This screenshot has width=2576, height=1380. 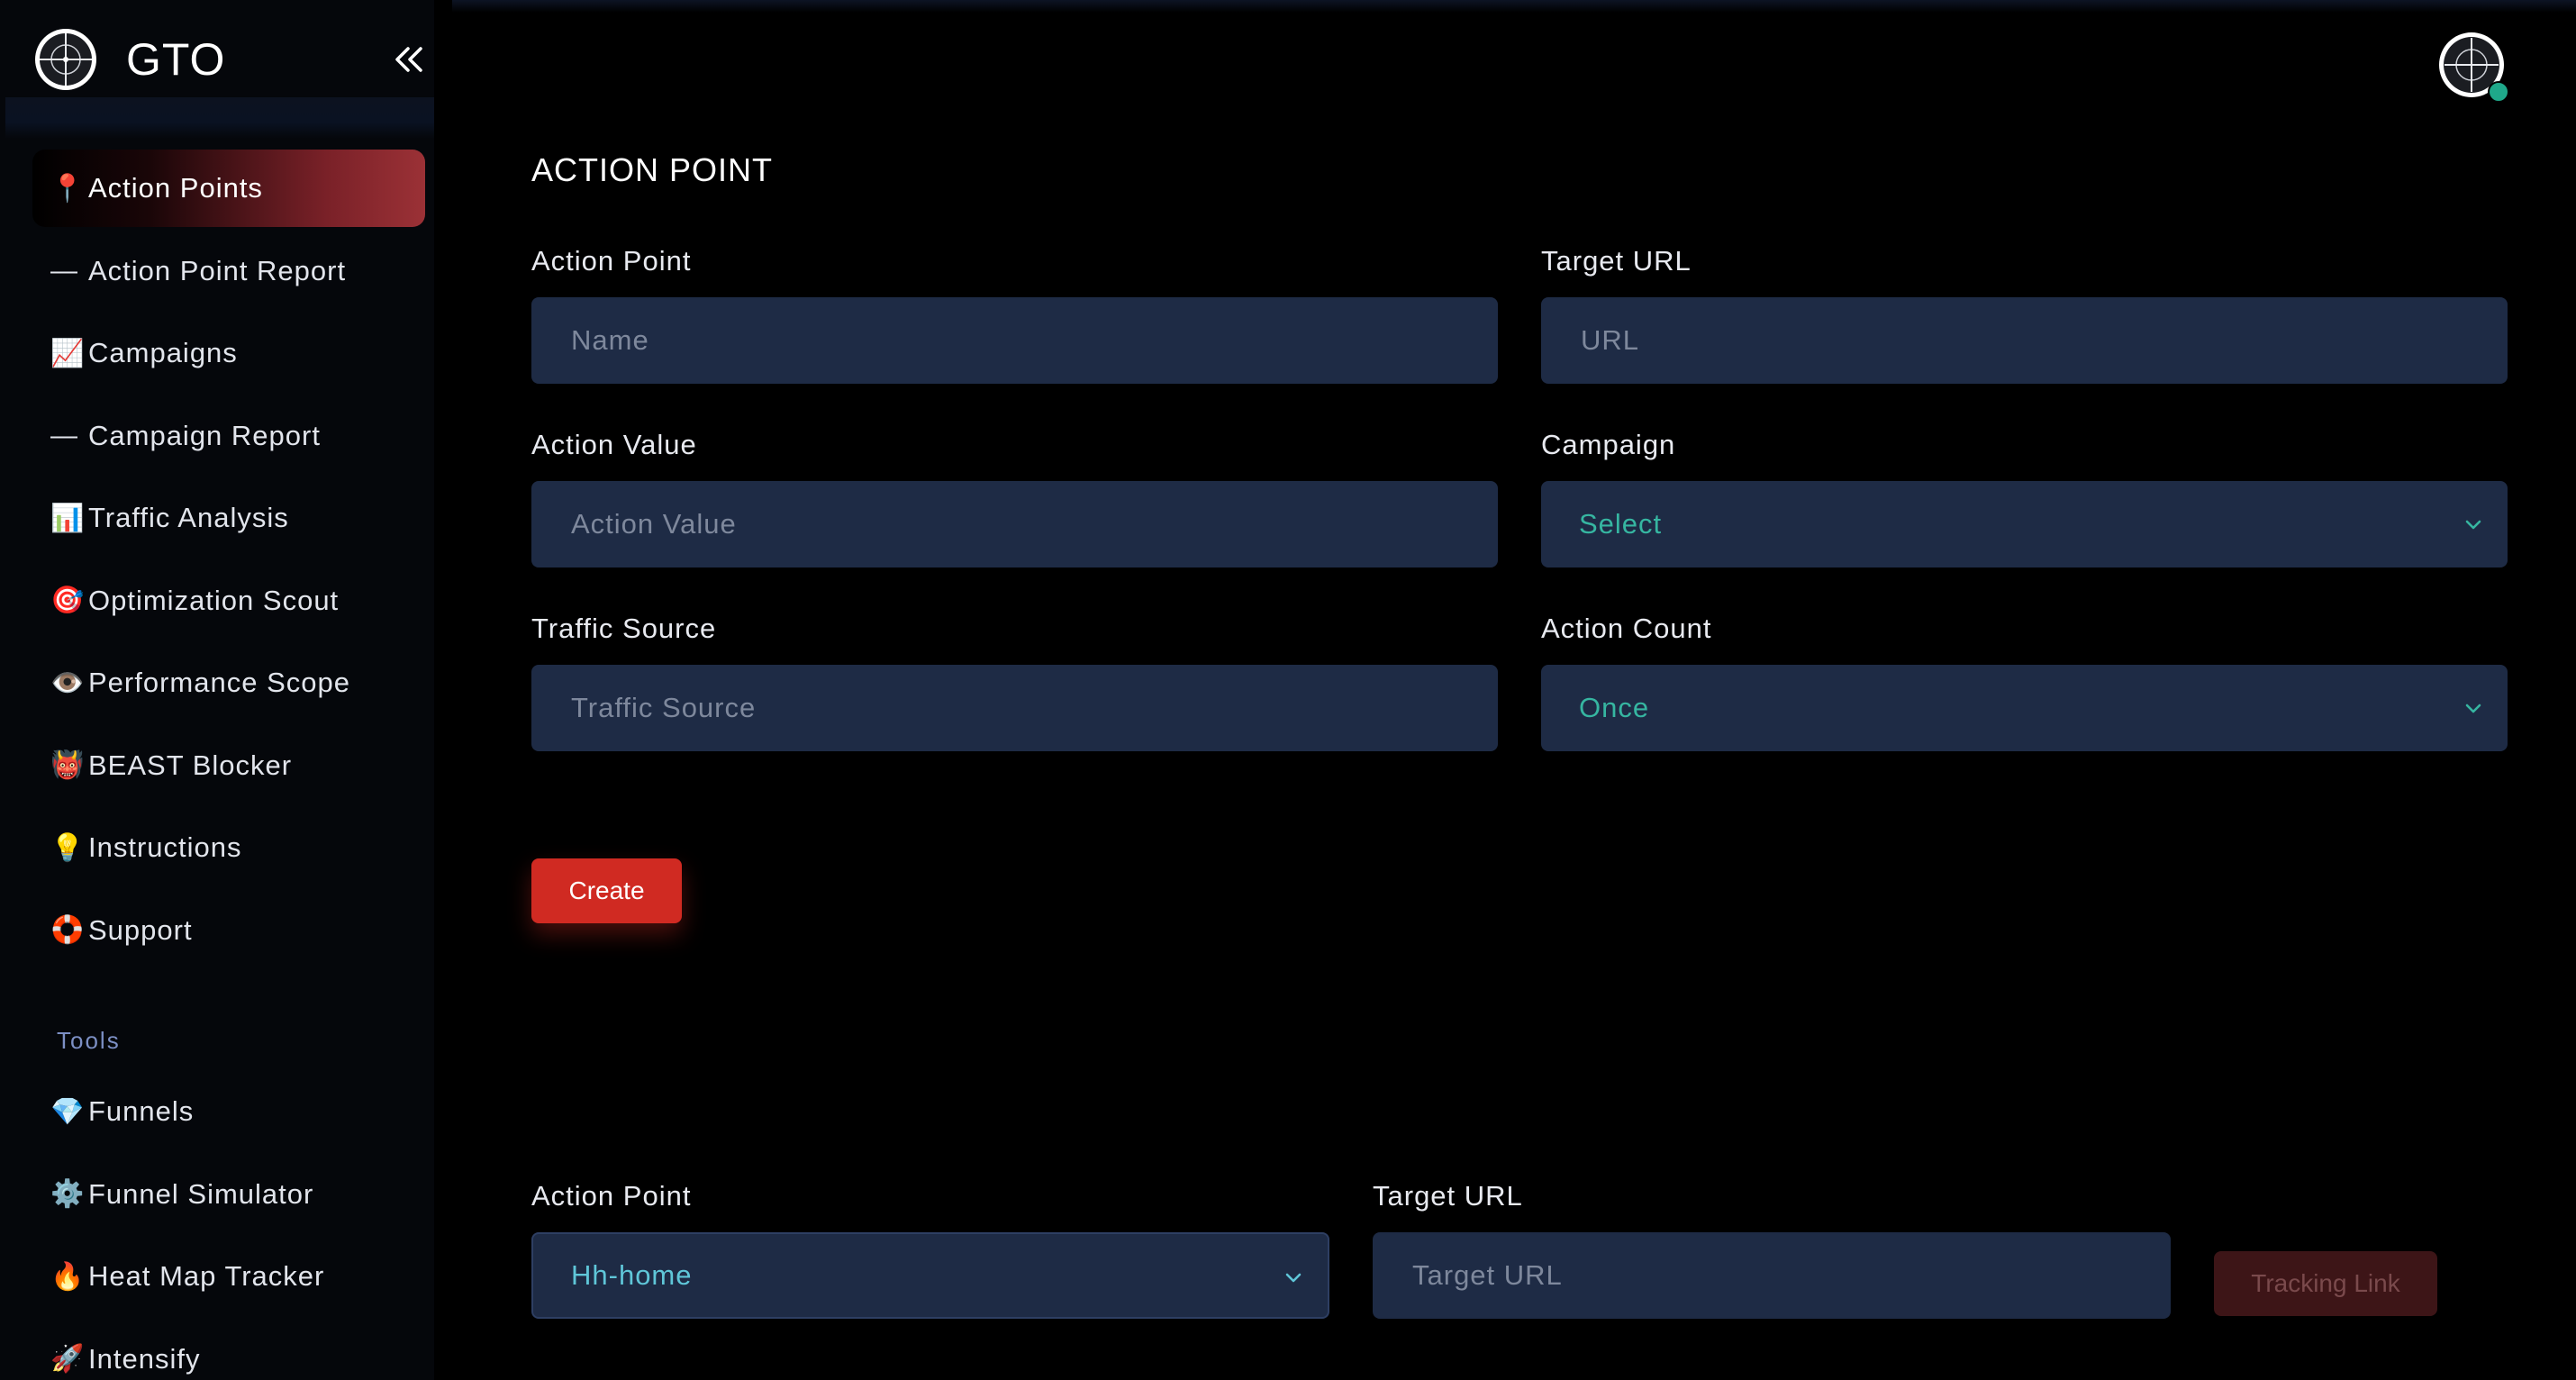 I want to click on traffic-source-label: Traffic Source, so click(x=624, y=628).